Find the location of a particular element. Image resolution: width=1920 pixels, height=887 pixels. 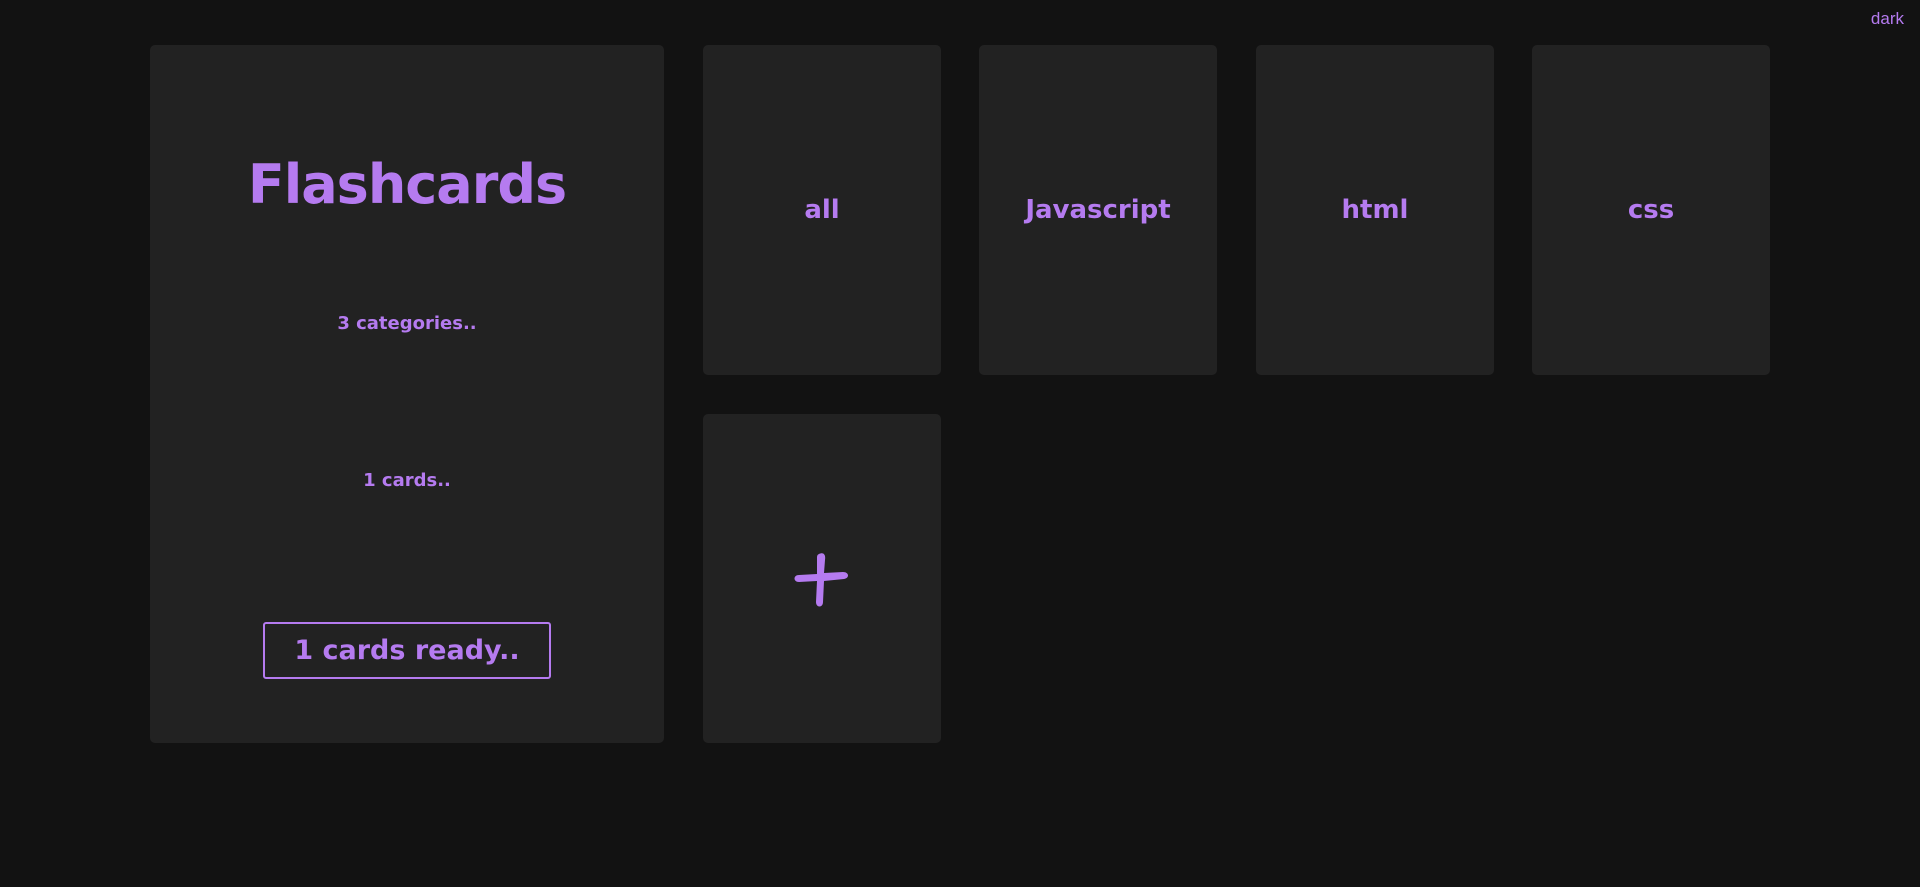

category-card-html: html is located at coordinates (1375, 210).